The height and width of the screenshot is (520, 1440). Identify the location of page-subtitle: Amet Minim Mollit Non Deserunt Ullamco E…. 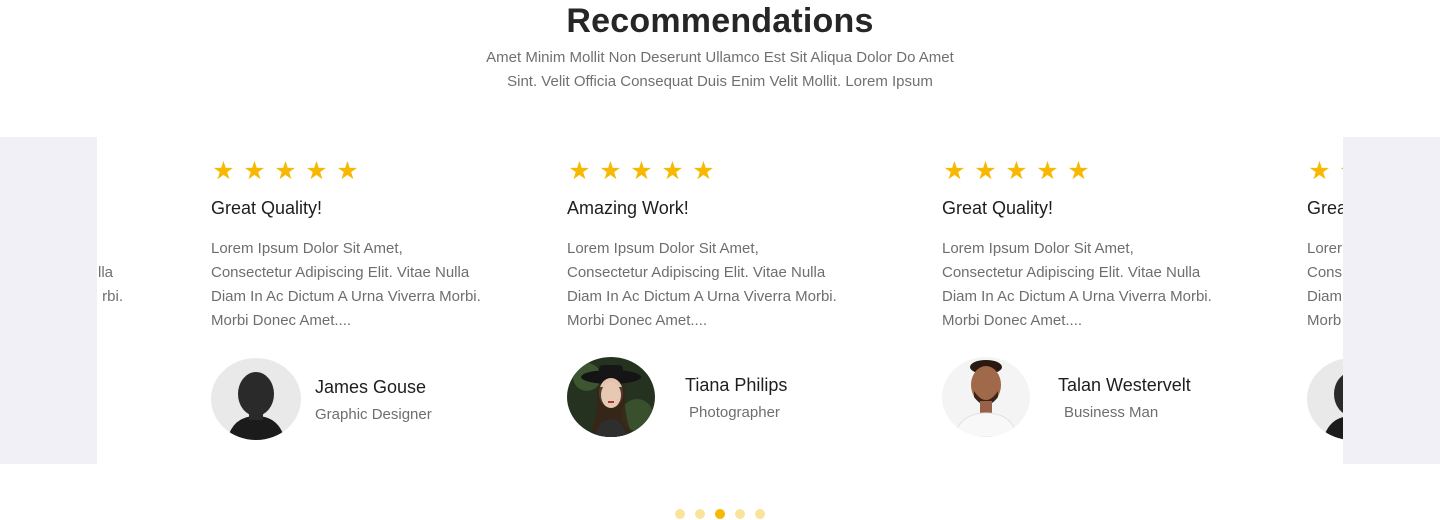
(720, 70).